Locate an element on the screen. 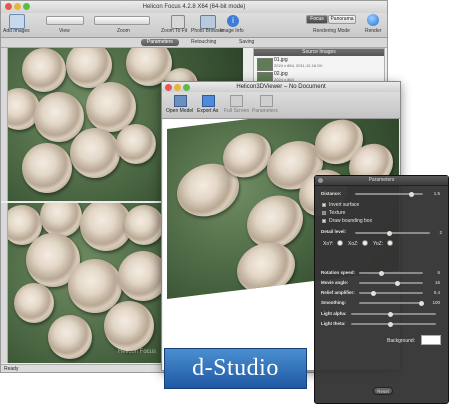 The height and width of the screenshot is (404, 449). texture-checkbox is located at coordinates (324, 213).